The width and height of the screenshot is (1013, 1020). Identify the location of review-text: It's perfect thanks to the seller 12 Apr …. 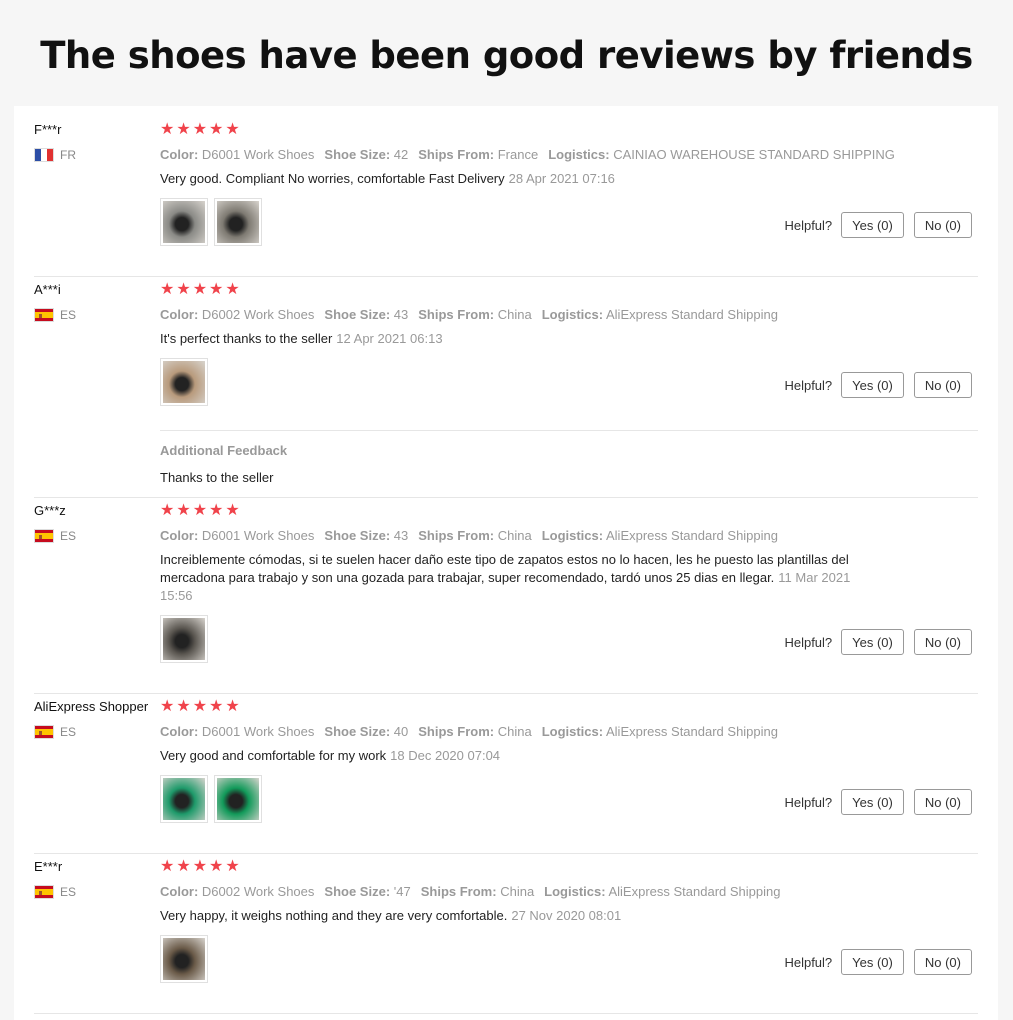
(520, 339).